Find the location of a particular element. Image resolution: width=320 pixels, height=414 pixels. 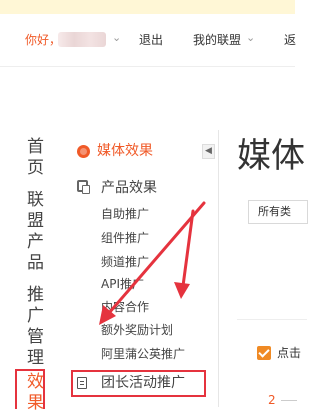

annotation-arrows is located at coordinates (152, 263).